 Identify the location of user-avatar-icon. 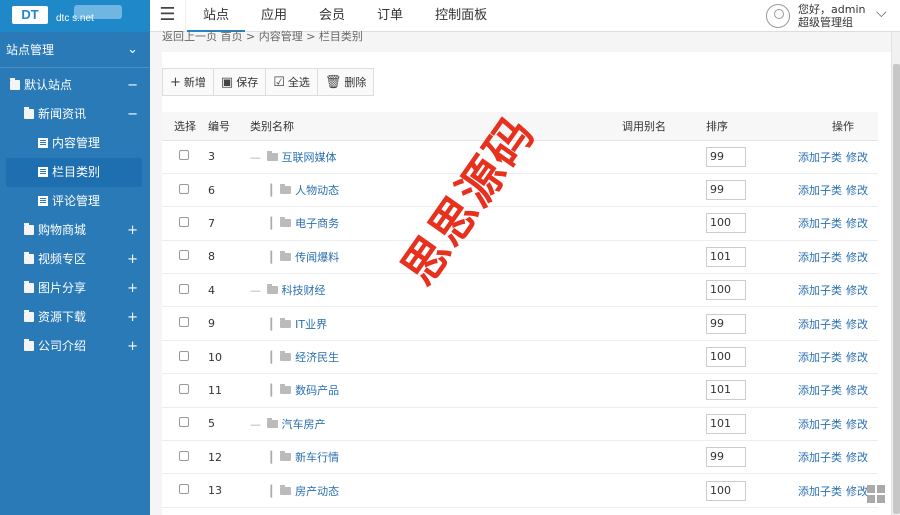
(778, 16).